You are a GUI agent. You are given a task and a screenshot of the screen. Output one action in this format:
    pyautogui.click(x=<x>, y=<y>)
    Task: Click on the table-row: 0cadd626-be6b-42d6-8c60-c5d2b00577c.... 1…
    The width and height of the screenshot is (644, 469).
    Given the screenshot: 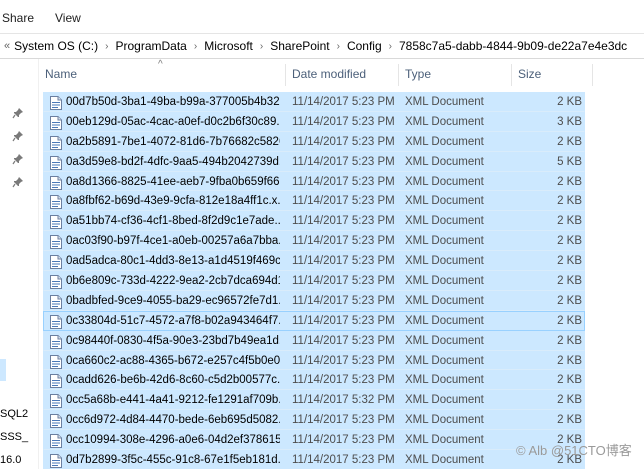 What is the action you would take?
    pyautogui.click(x=314, y=380)
    